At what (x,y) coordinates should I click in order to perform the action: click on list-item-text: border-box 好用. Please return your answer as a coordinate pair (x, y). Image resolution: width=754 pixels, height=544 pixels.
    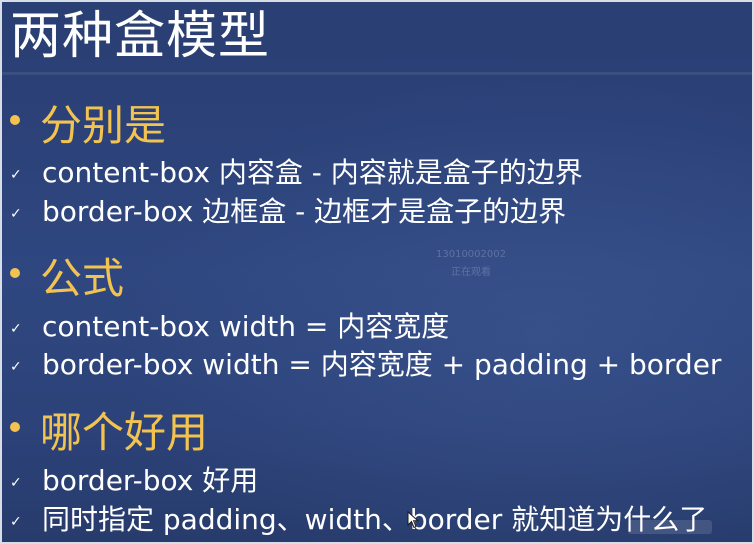
    Looking at the image, I should click on (150, 480).